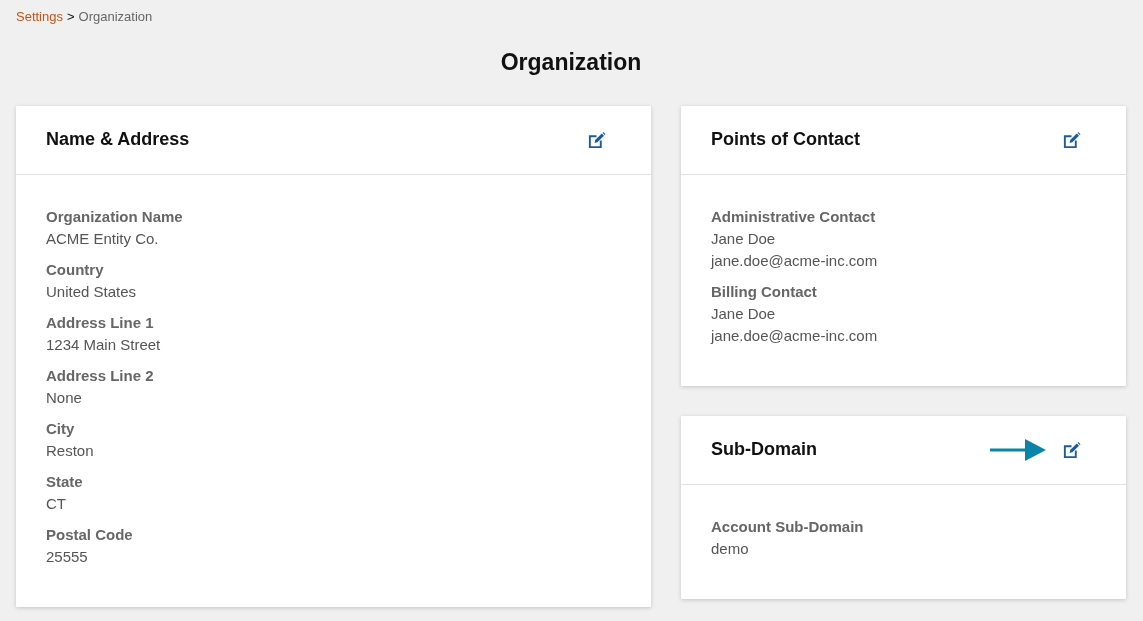 The height and width of the screenshot is (621, 1143). What do you see at coordinates (103, 239) in the screenshot?
I see `field-value: ACME Entity Co.` at bounding box center [103, 239].